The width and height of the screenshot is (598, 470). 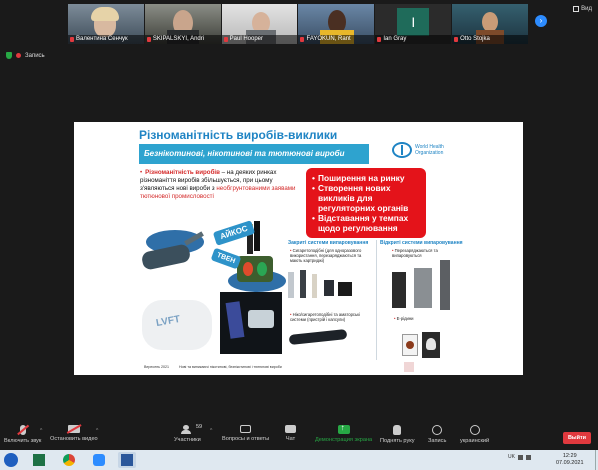 I want to click on taskbar-app-chrome, so click(x=69, y=460).